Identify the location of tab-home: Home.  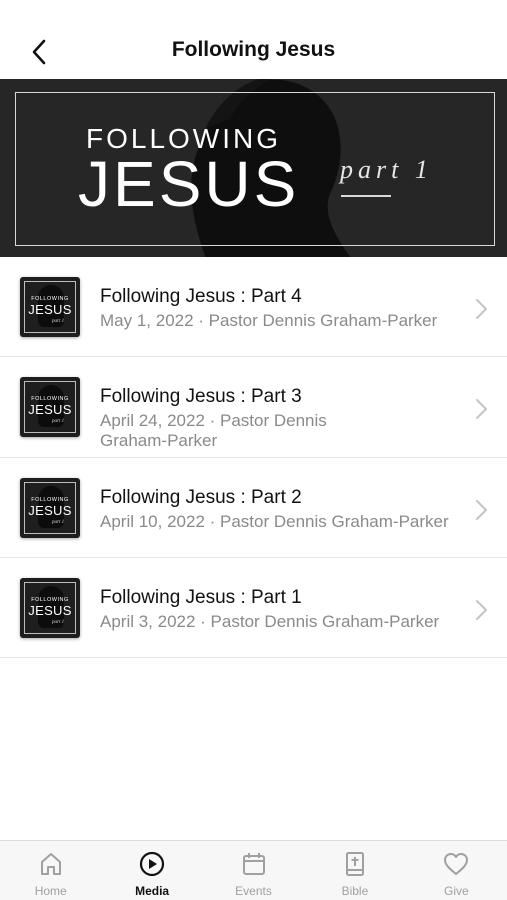
(50, 870).